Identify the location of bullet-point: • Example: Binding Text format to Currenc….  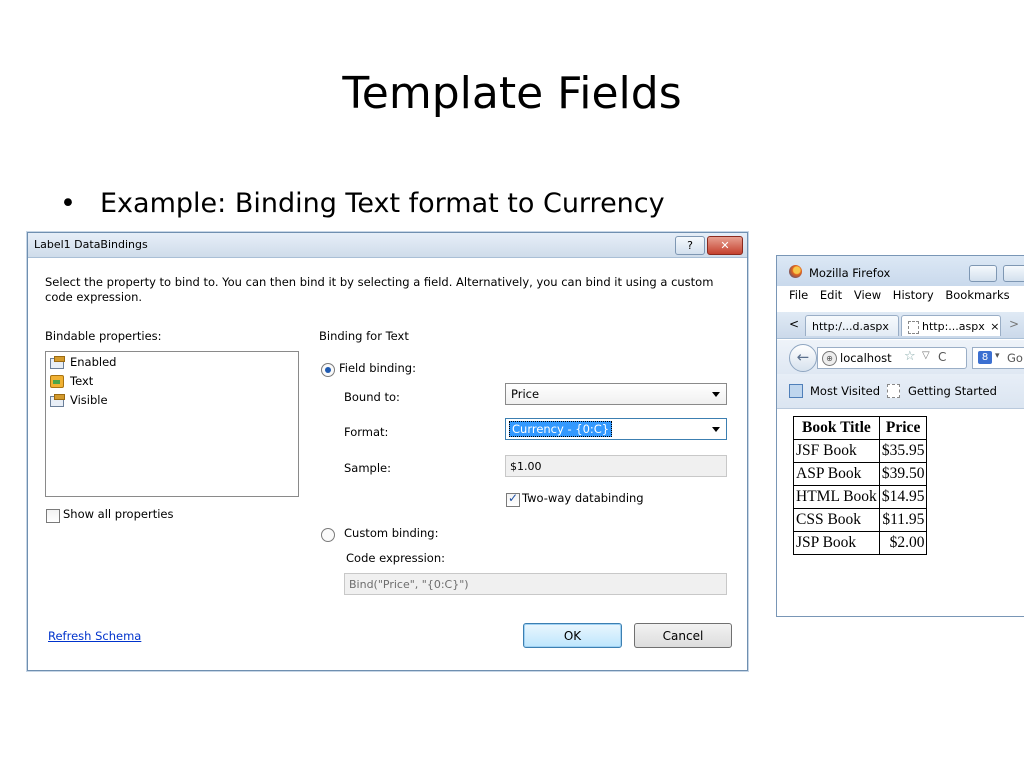
(362, 203).